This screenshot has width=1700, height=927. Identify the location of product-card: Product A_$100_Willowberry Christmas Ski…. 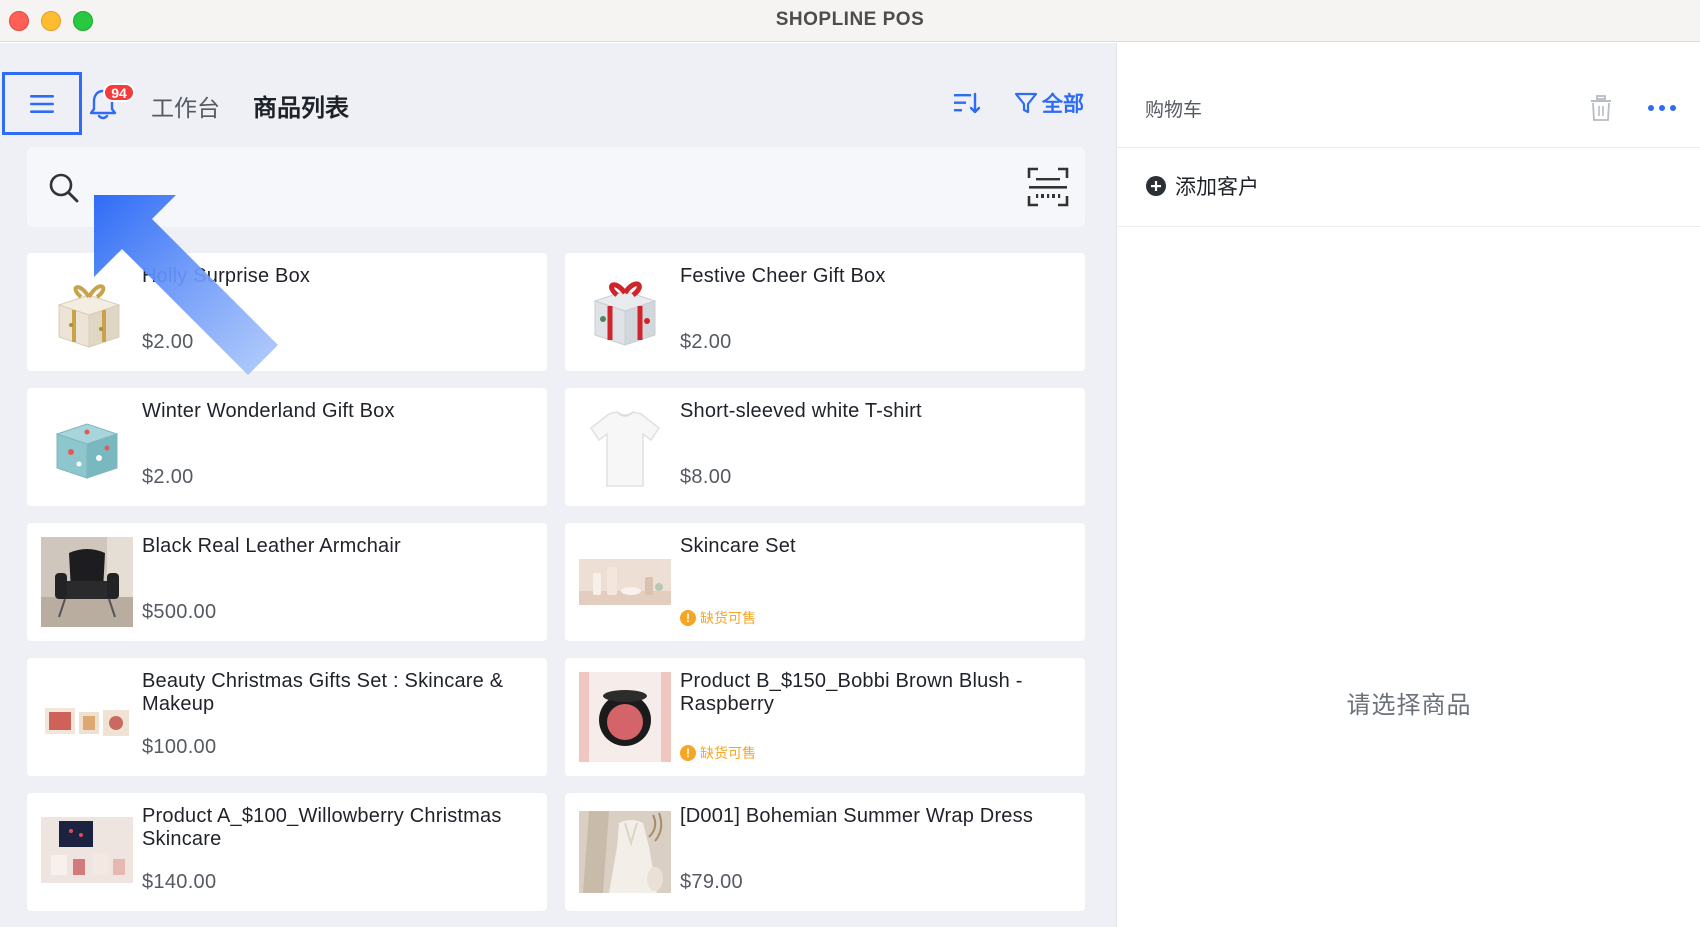
(287, 852).